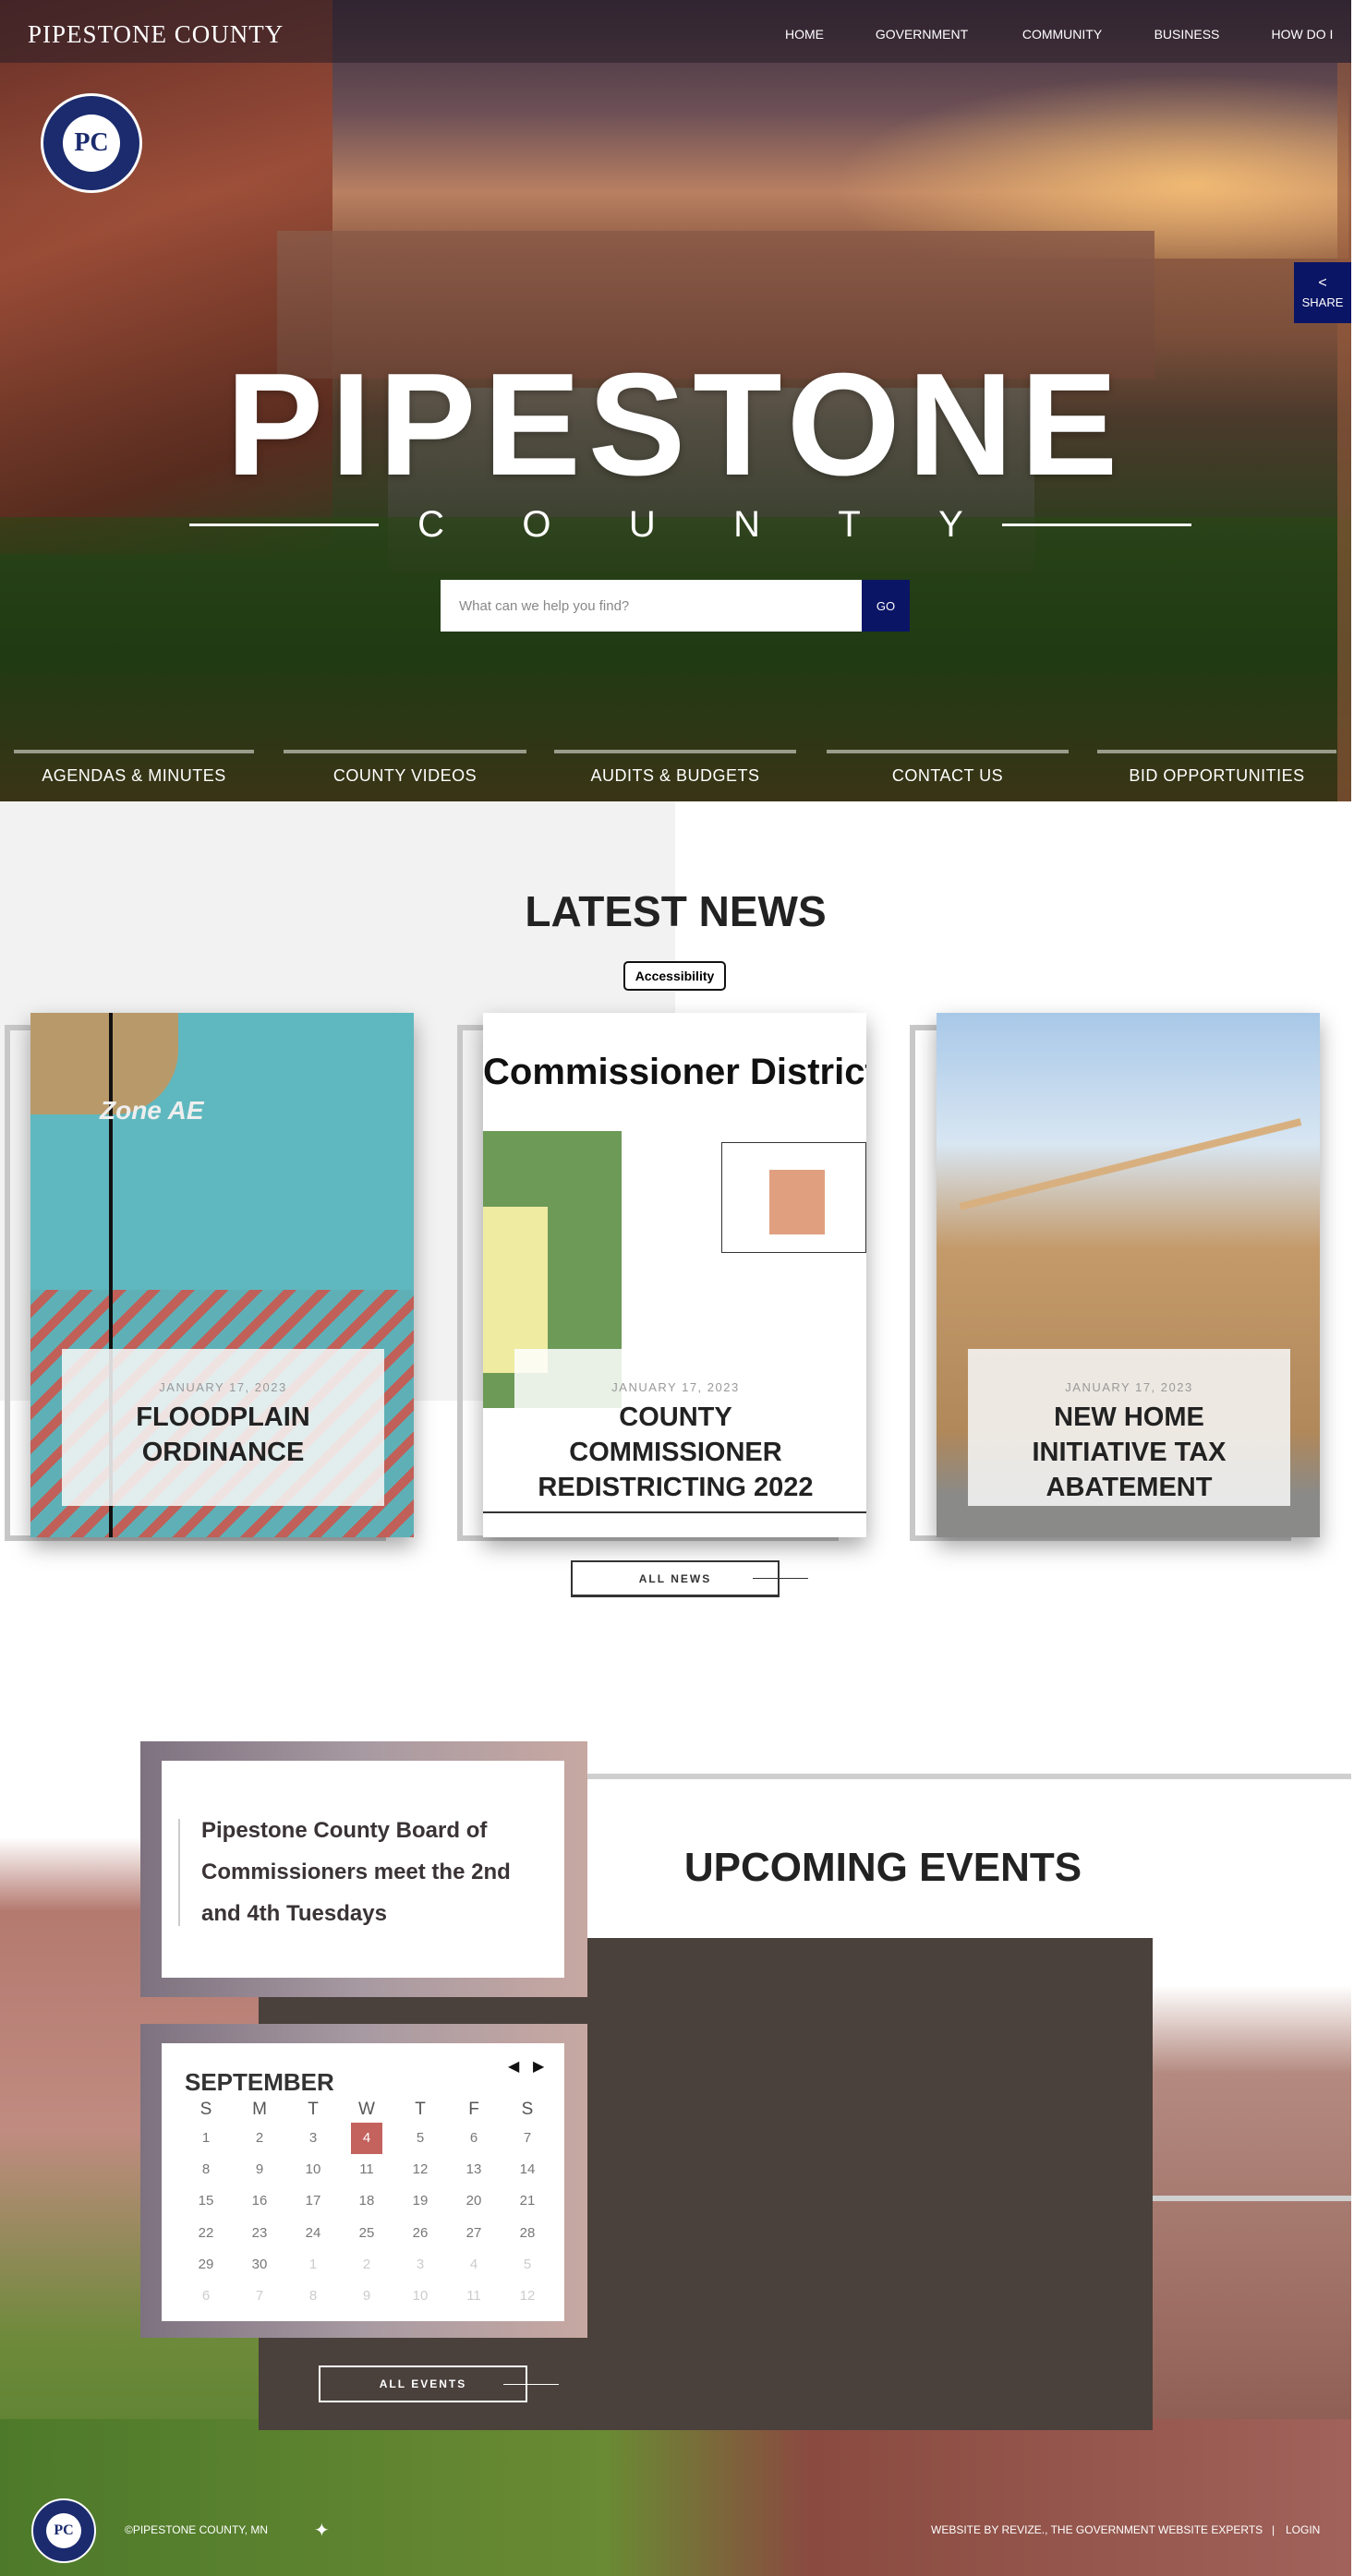  What do you see at coordinates (804, 34) in the screenshot?
I see `nav-home: HOME` at bounding box center [804, 34].